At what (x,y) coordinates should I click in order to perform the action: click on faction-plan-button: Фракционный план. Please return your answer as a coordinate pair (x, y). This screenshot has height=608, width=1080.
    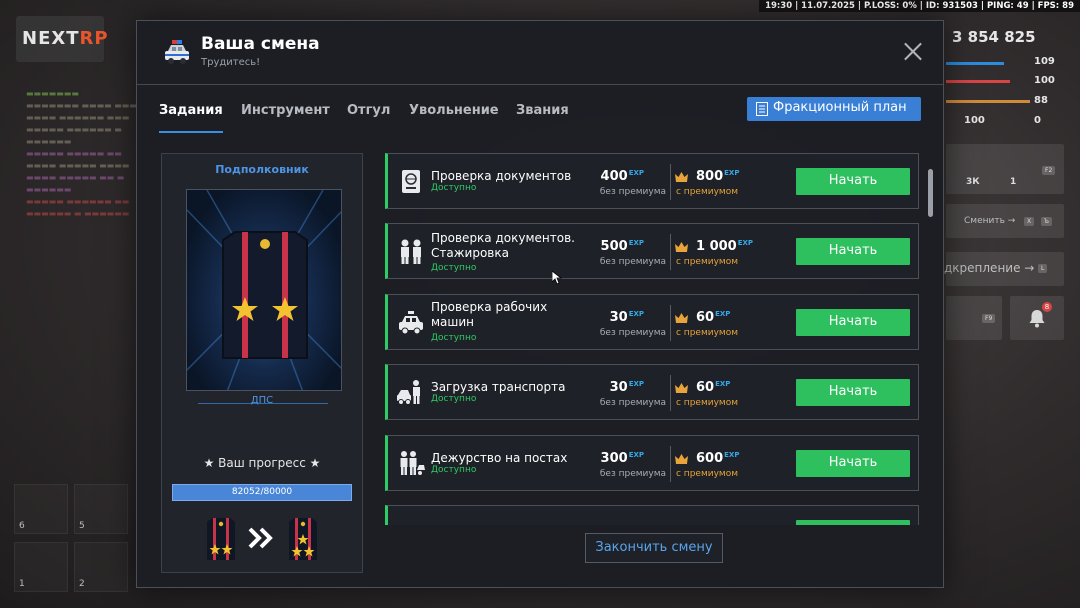
    Looking at the image, I should click on (834, 109).